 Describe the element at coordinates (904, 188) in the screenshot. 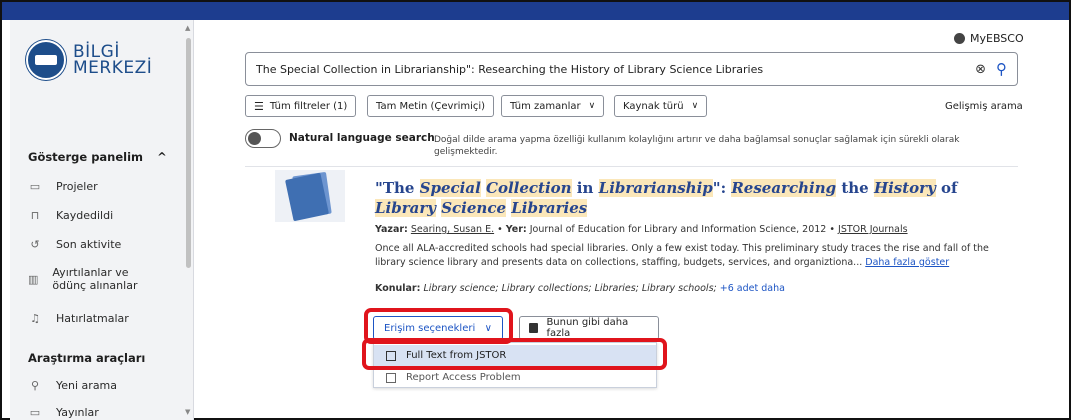

I see `title-highlight: History` at that location.